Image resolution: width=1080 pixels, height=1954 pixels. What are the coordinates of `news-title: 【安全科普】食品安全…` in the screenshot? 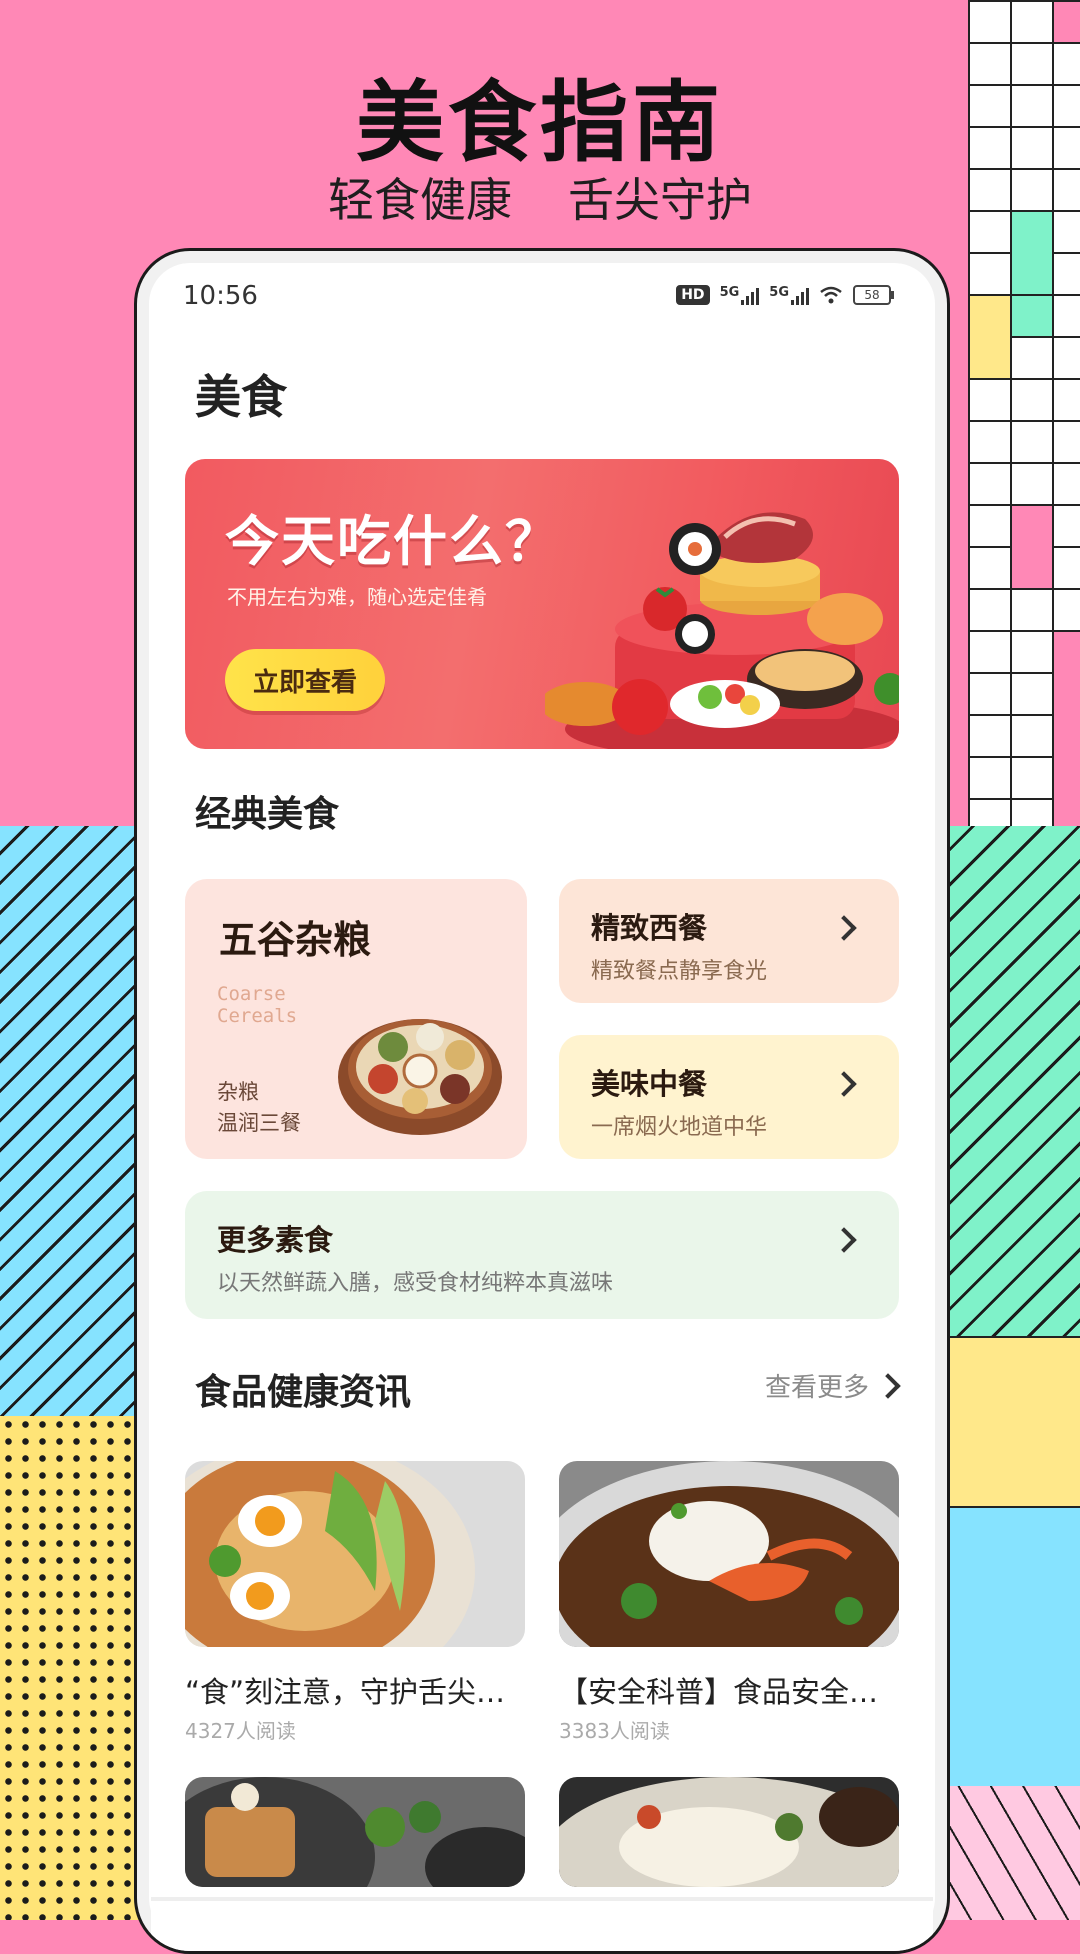 It's located at (719, 1692).